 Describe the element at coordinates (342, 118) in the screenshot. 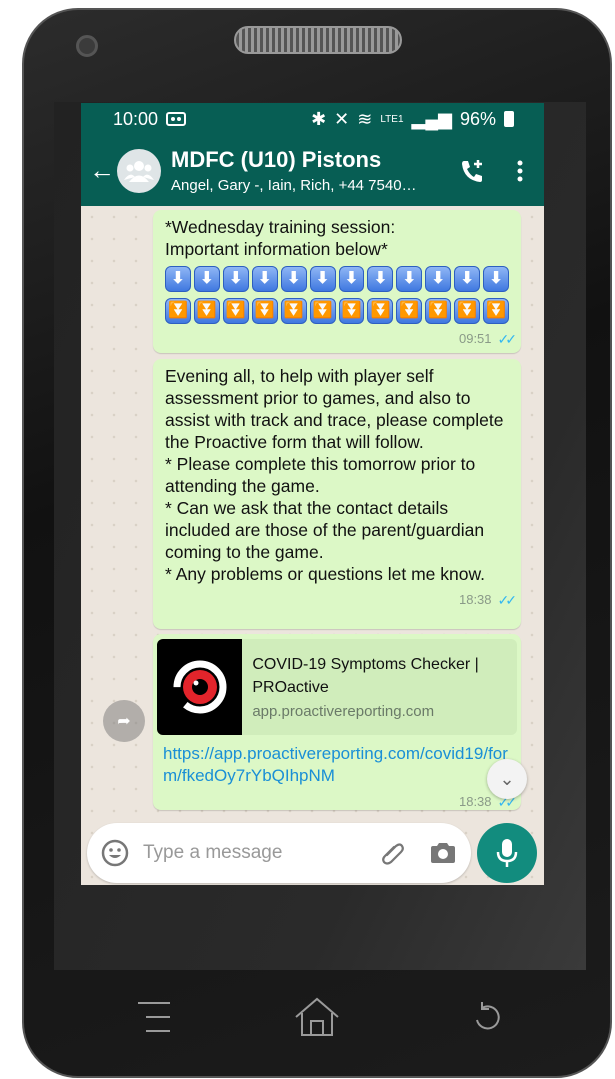

I see `mute-icon: ✕` at that location.